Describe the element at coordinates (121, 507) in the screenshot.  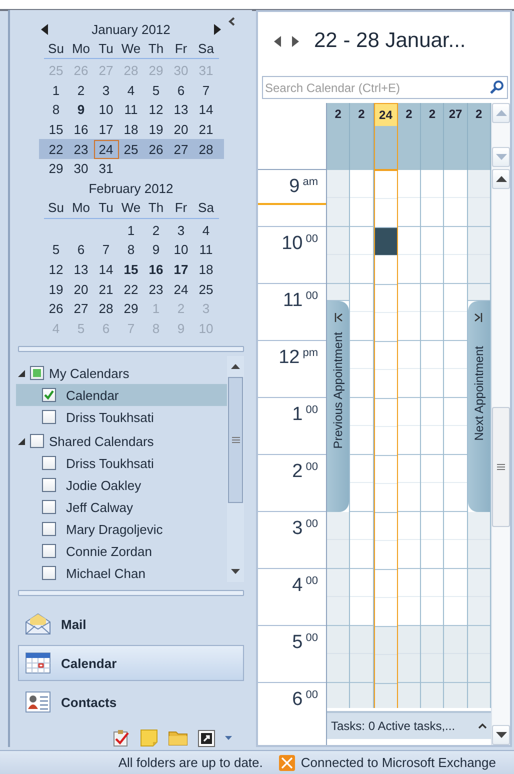
I see `calendar-item: Jeff Calway` at that location.